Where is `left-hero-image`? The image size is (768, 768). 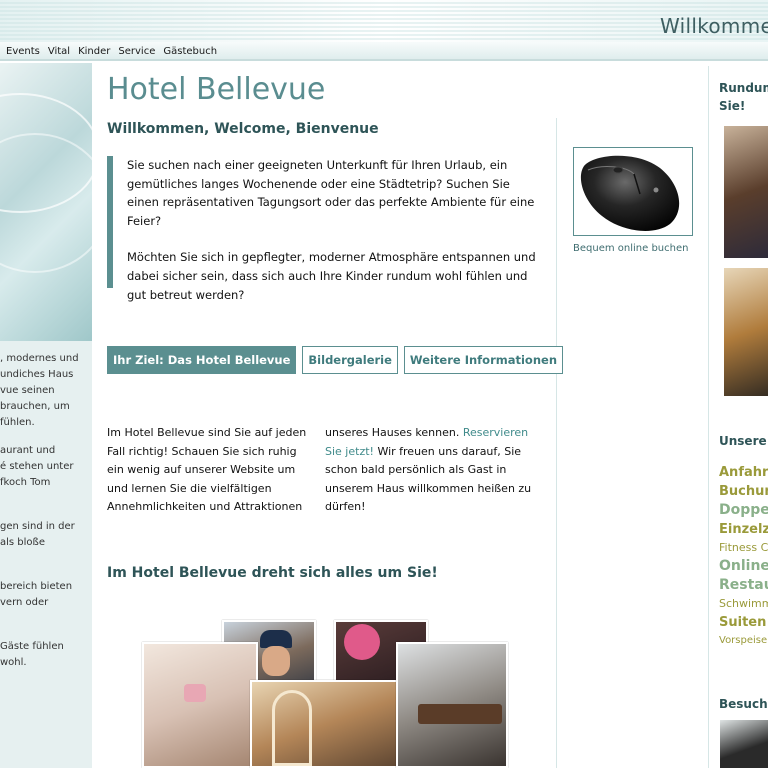 left-hero-image is located at coordinates (46, 202).